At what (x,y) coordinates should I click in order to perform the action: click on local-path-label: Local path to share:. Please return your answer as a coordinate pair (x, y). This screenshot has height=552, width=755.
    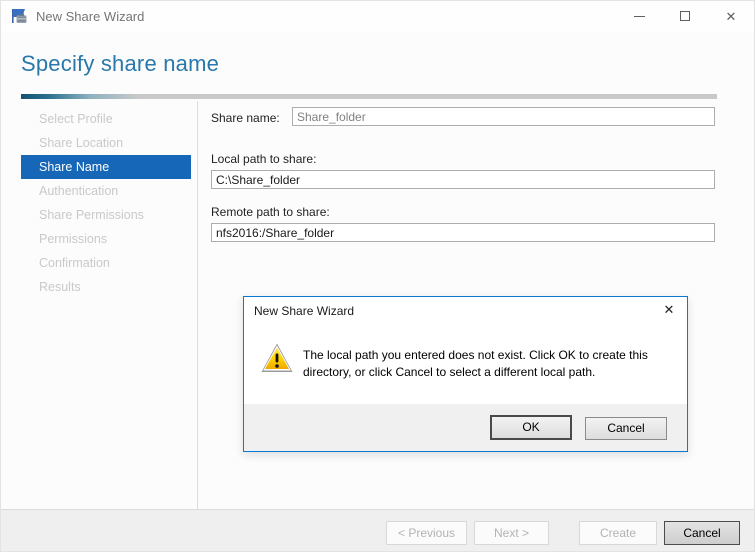
    Looking at the image, I should click on (264, 159).